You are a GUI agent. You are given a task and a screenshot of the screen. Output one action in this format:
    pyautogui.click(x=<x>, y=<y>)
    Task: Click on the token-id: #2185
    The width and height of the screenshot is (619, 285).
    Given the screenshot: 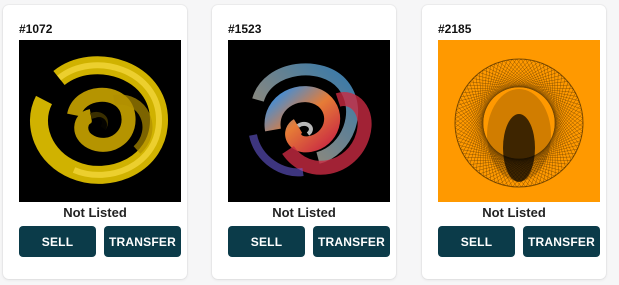 What is the action you would take?
    pyautogui.click(x=455, y=29)
    